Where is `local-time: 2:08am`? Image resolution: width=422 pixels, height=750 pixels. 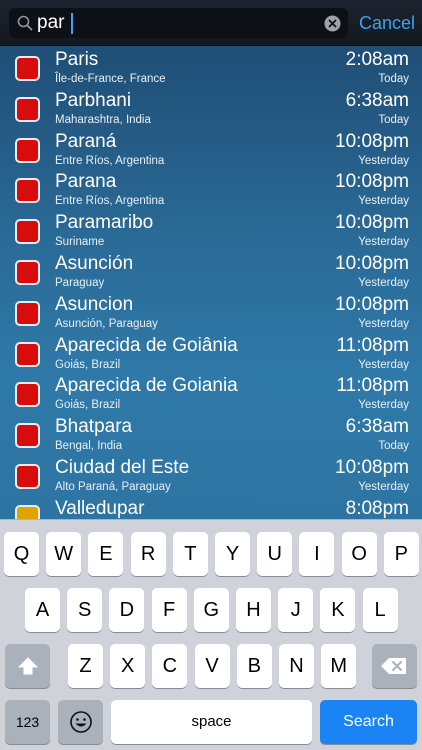
local-time: 2:08am is located at coordinates (377, 59).